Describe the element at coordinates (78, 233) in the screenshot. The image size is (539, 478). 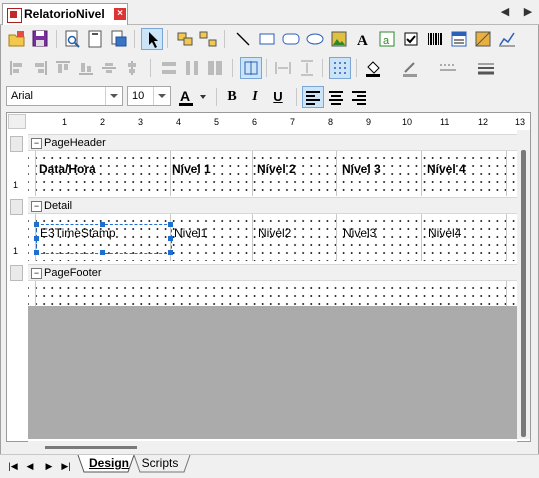
I see `detail-field: E3TimeStamp` at that location.